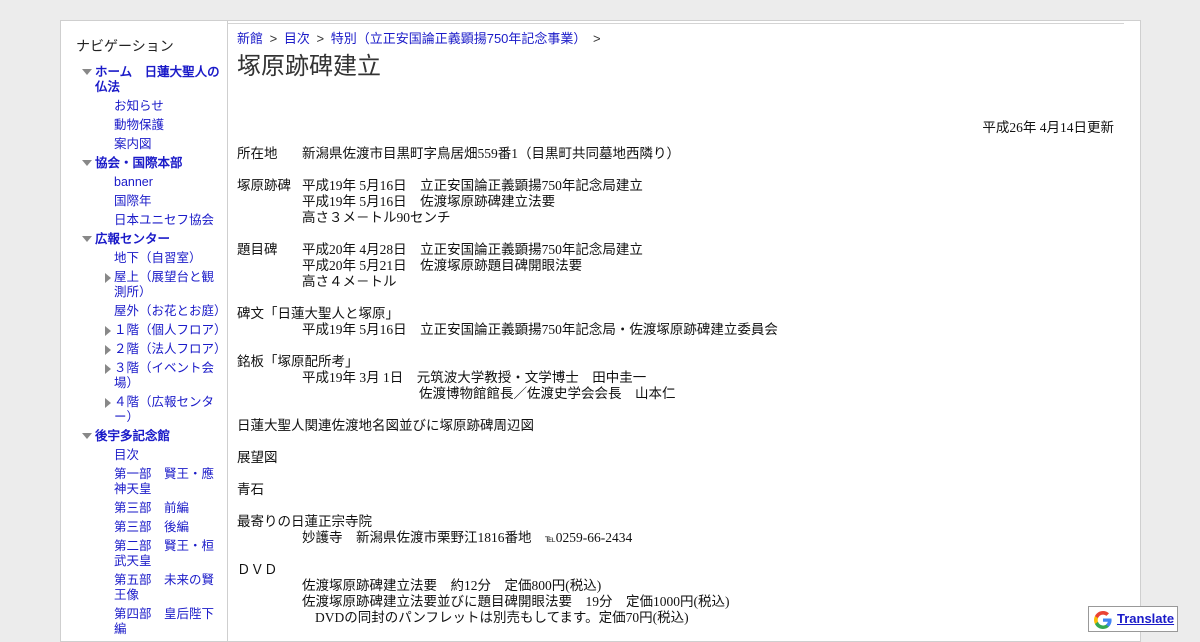 The width and height of the screenshot is (1200, 642). I want to click on sidebar-item: 第四部 皇后陛下編, so click(144, 620).